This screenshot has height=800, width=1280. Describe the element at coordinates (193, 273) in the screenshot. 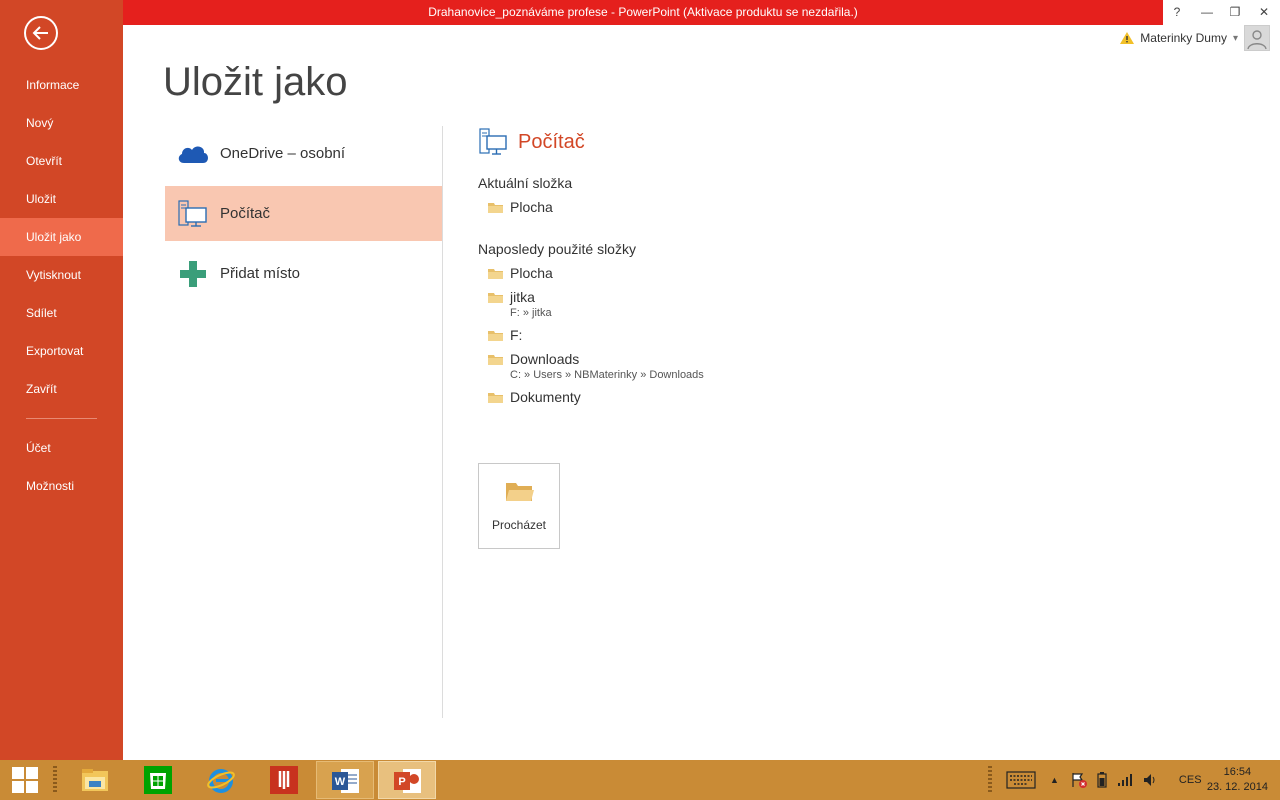

I see `plus-icon` at that location.